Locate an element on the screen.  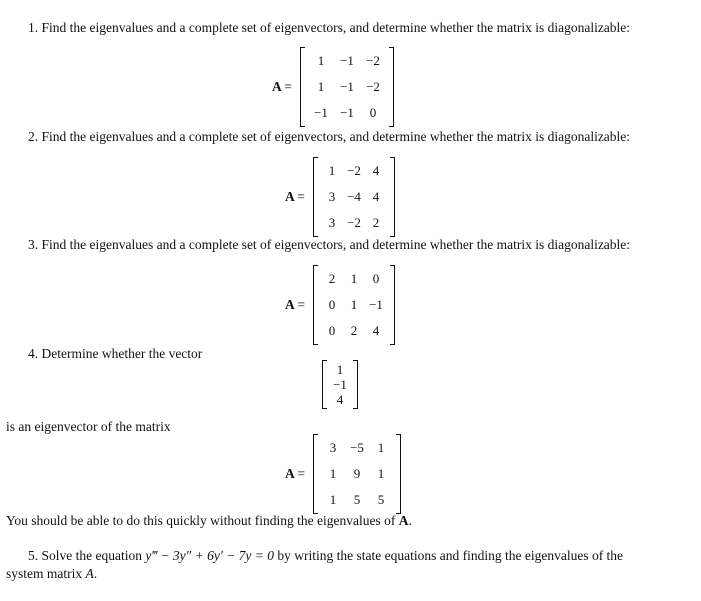
problem-1-matrix: A = 1 −1 −2 1 −1 −2 −1 −1 0 is located at coordinates (333, 87).